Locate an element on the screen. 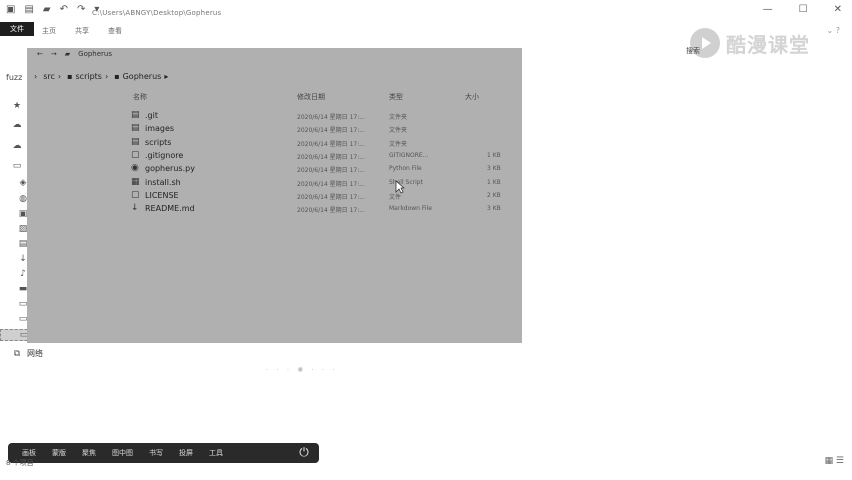  file-name: .gitignore is located at coordinates (164, 155).